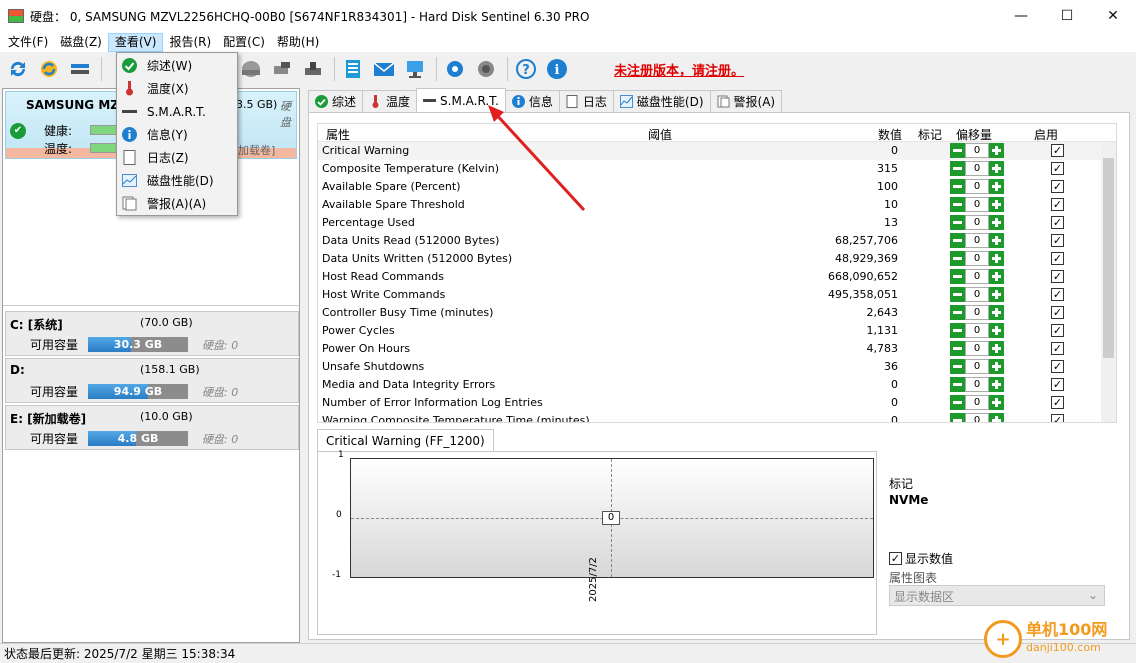 This screenshot has width=1136, height=663. Describe the element at coordinates (190, 42) in the screenshot. I see `menu-report: 报告(R)` at that location.